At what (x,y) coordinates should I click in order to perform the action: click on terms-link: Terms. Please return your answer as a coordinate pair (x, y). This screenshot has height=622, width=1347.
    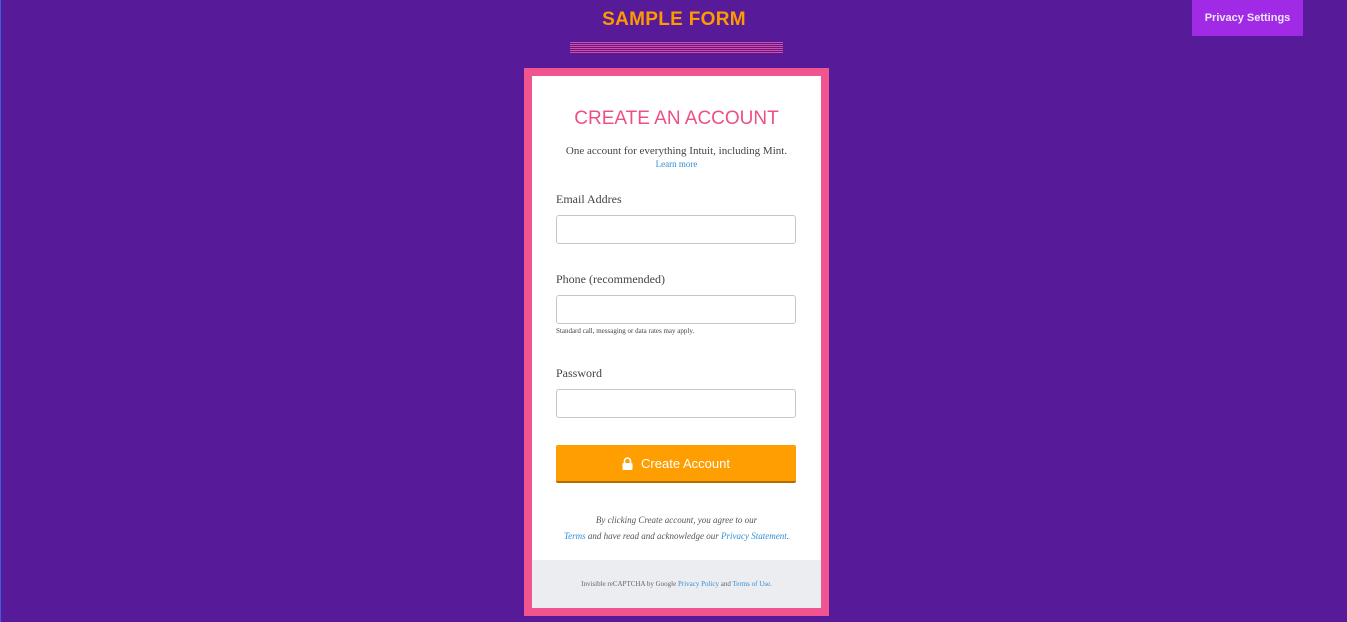
    Looking at the image, I should click on (575, 536).